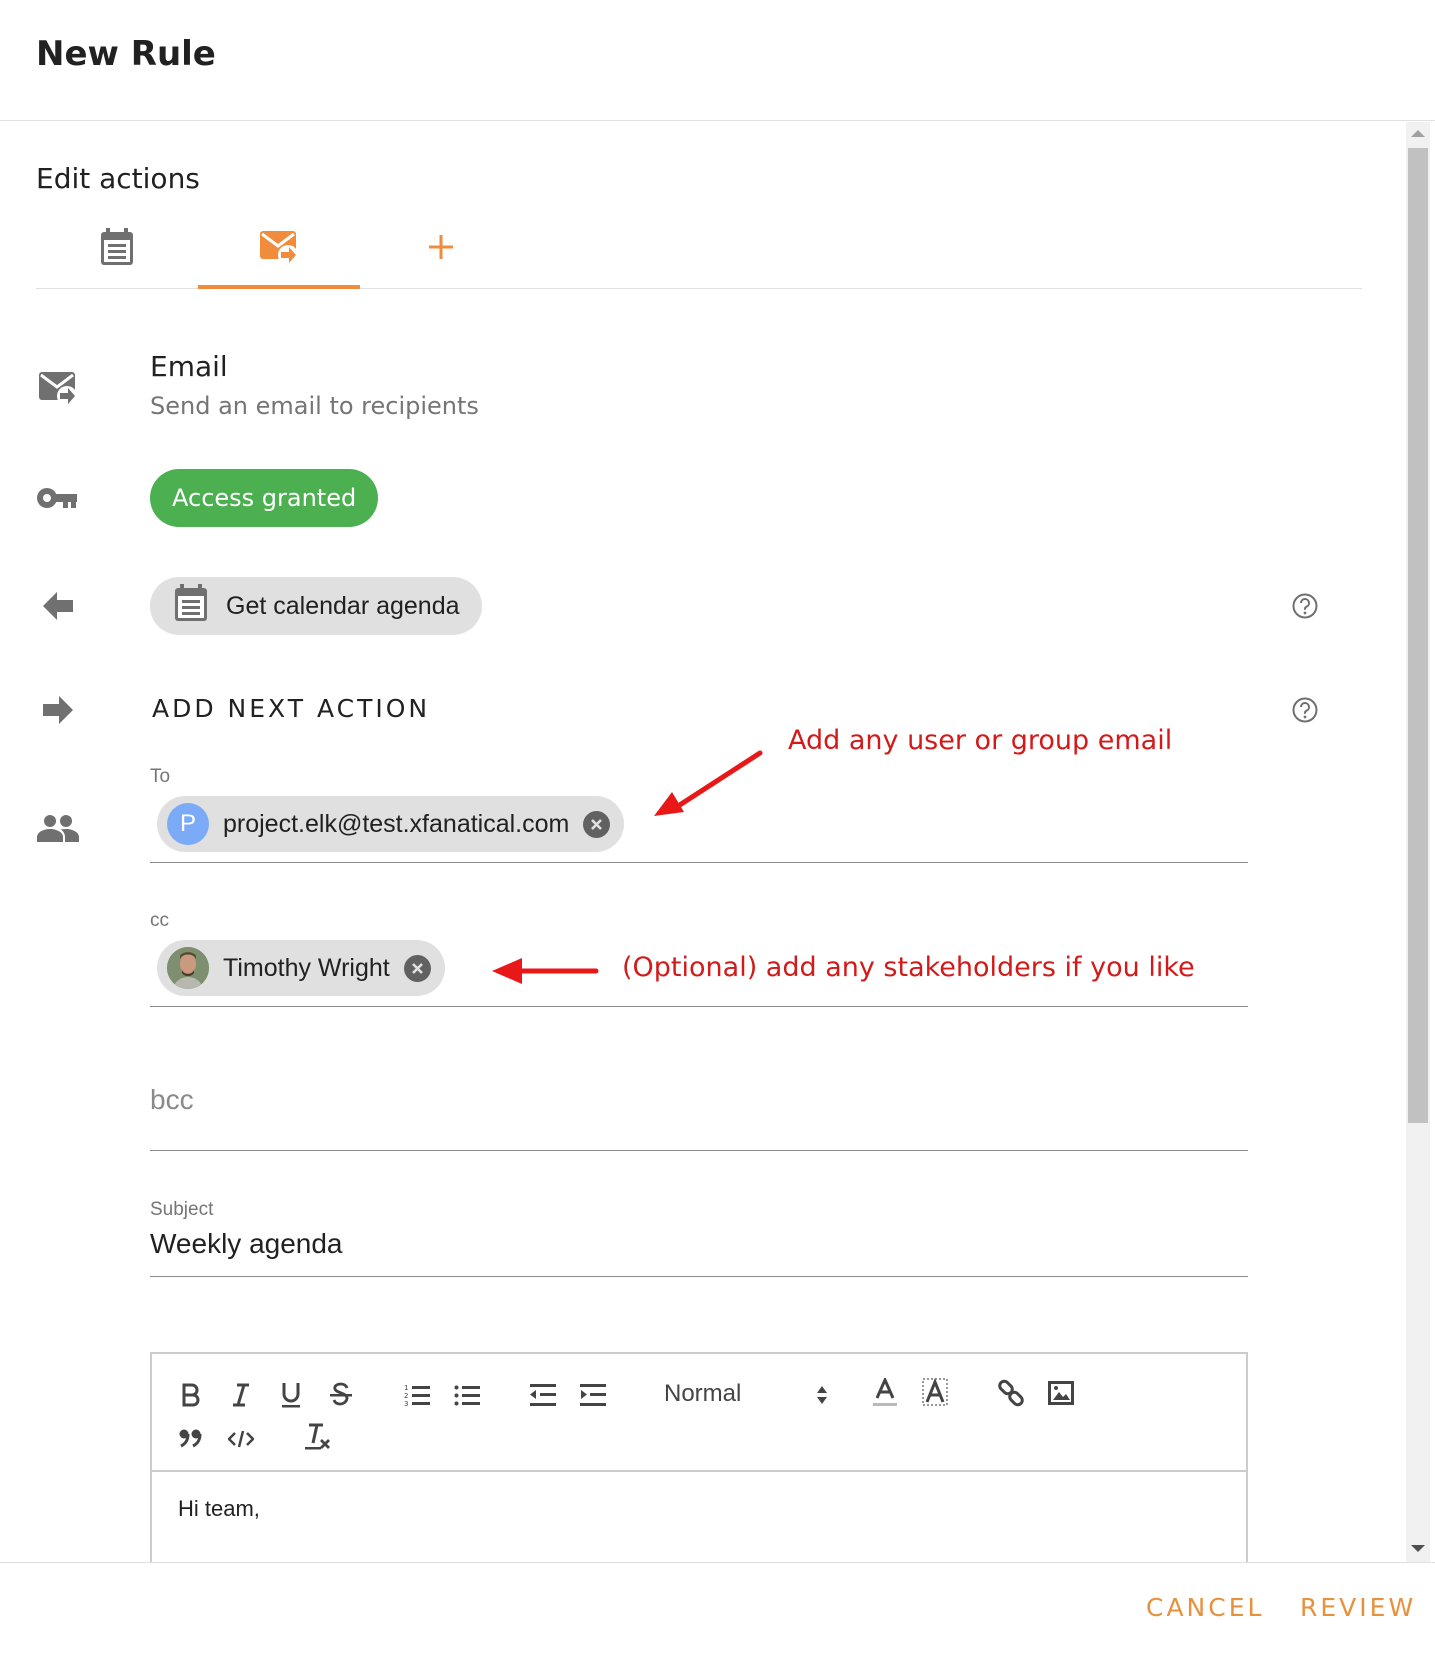  Describe the element at coordinates (717, 1608) in the screenshot. I see `dialog-footer: CANCEL REVIEW` at that location.